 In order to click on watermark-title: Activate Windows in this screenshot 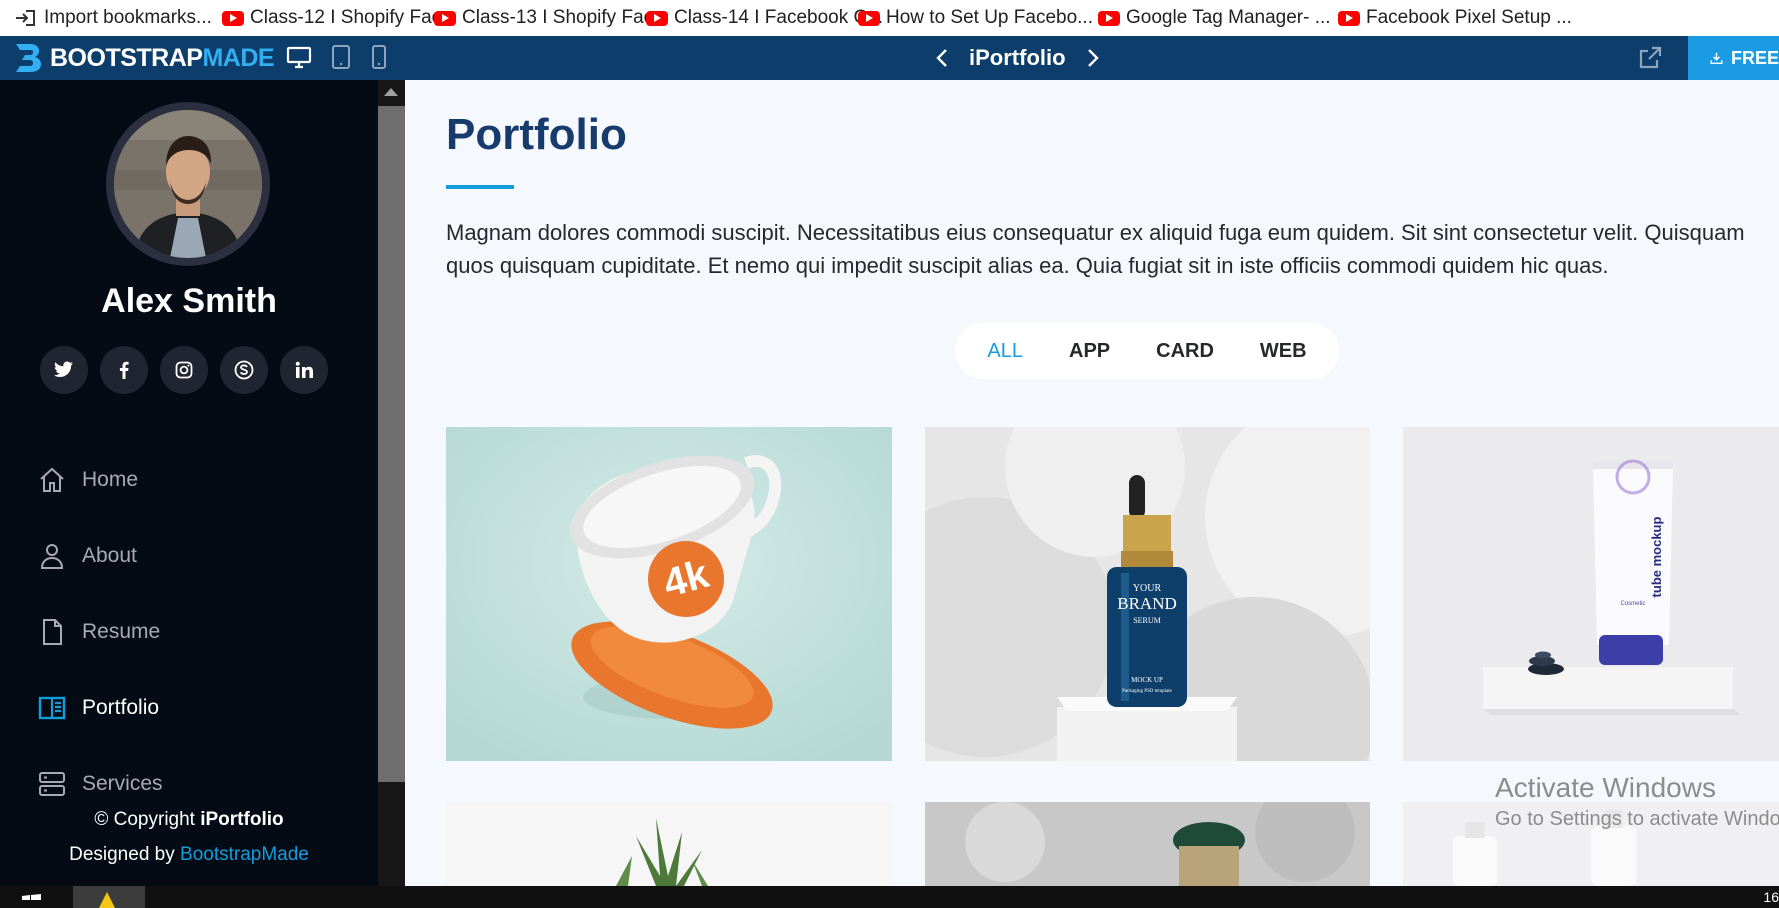, I will do `click(1605, 787)`.